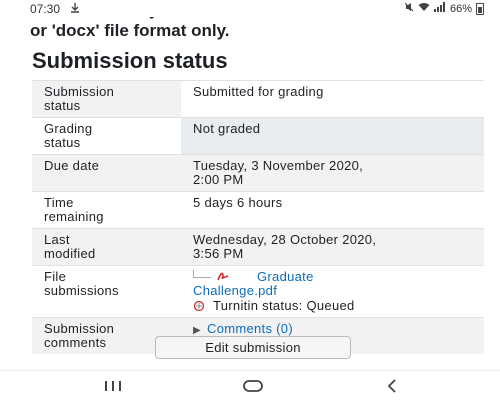 The image size is (500, 400). Describe the element at coordinates (235, 290) in the screenshot. I see `file-link-graduate-challenge-cont: Challenge.pdf` at that location.